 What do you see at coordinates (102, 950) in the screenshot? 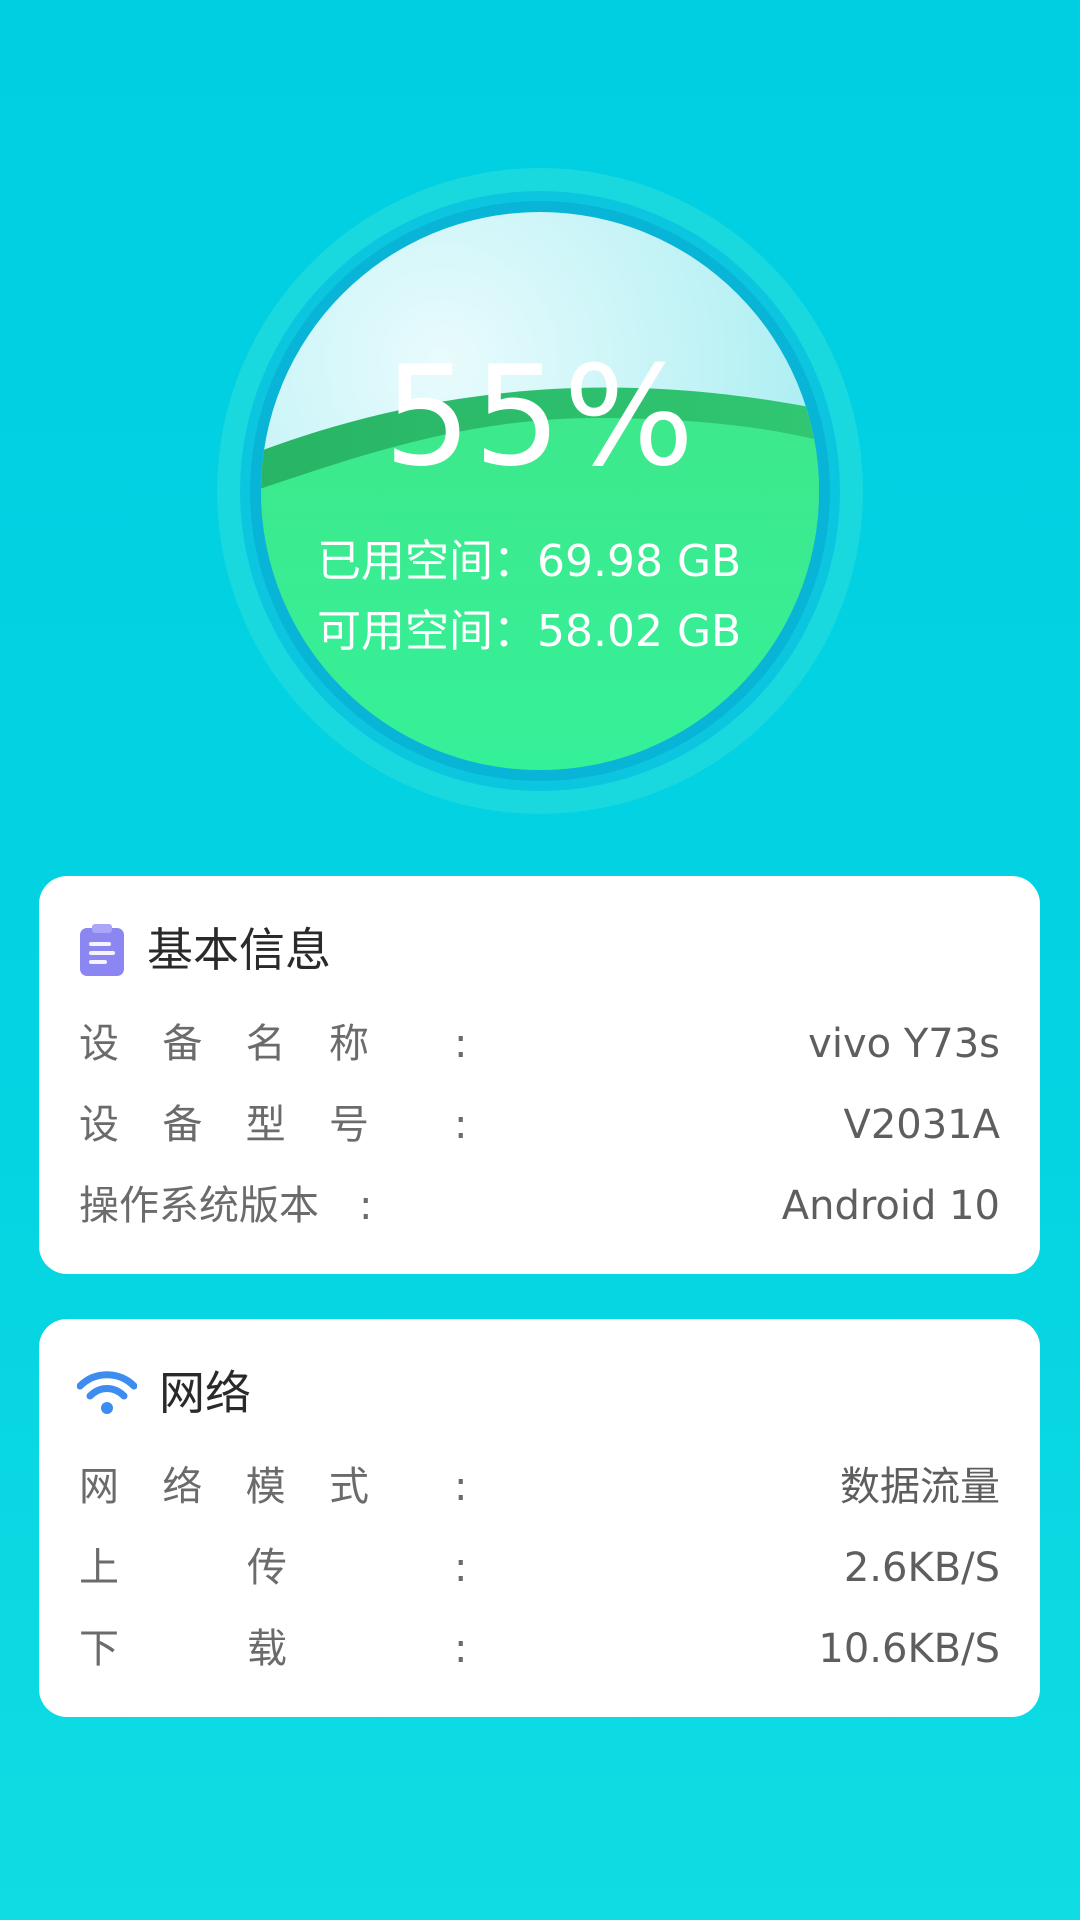
I see `clipboard-icon` at bounding box center [102, 950].